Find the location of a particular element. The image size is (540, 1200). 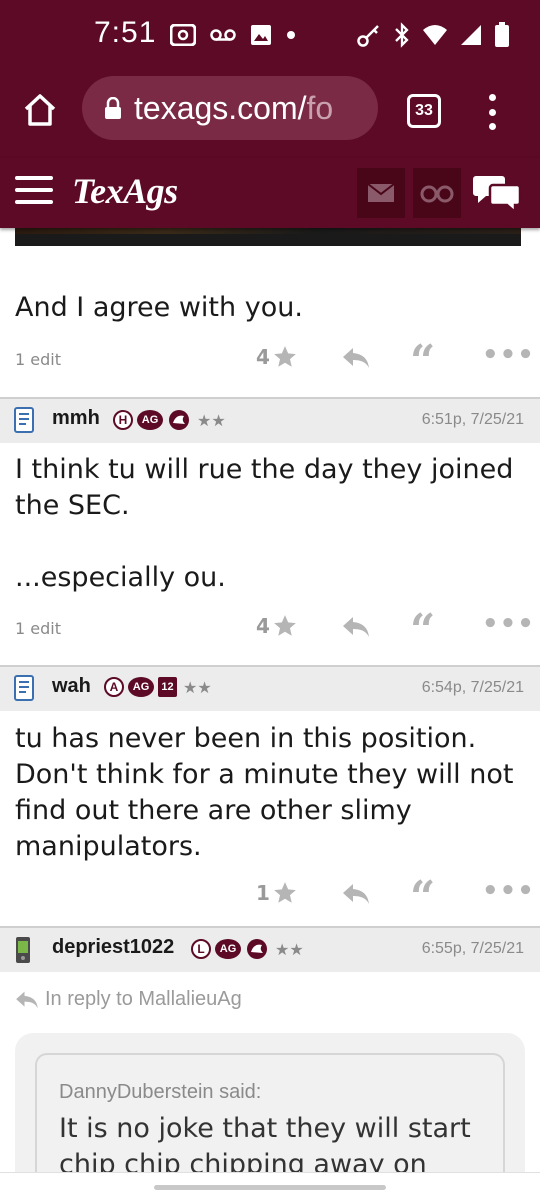

vpn-key-icon is located at coordinates (368, 36).